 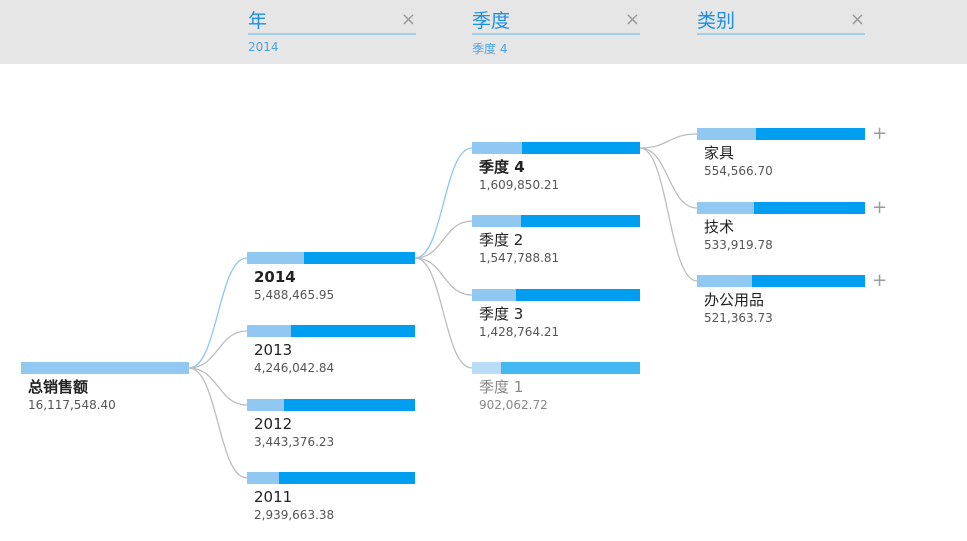 I want to click on level-1-node-3-label: 2012, so click(x=273, y=424).